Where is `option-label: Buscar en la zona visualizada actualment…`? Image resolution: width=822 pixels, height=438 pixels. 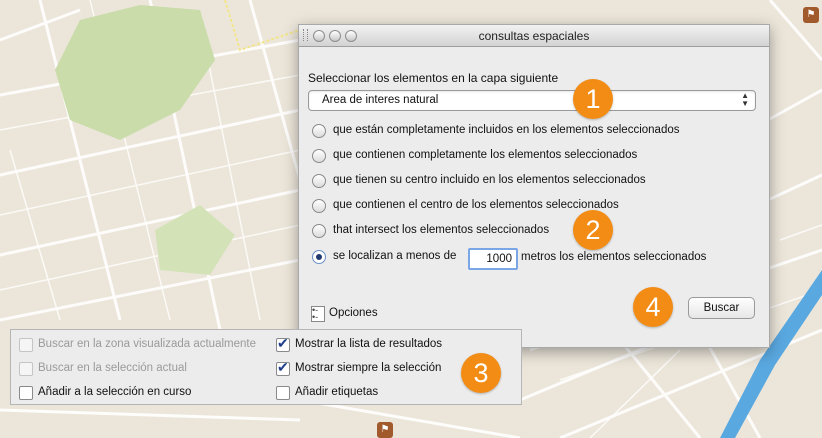 option-label: Buscar en la zona visualizada actualment… is located at coordinates (147, 344).